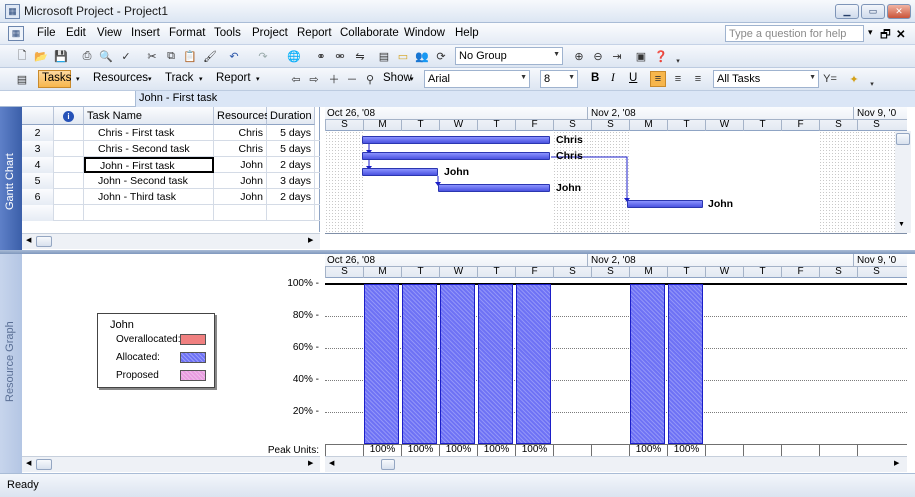 The height and width of the screenshot is (497, 915). What do you see at coordinates (61, 56) in the screenshot?
I see `save-icon: 💾` at bounding box center [61, 56].